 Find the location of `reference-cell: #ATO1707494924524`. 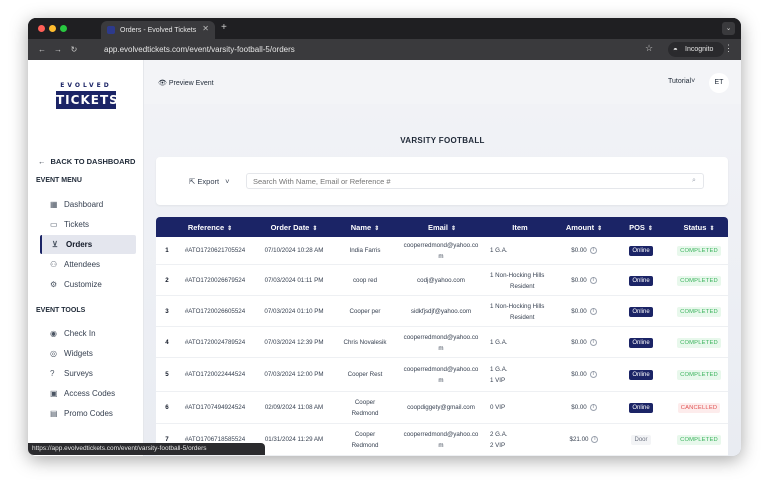

reference-cell: #ATO1707494924524 is located at coordinates (215, 407).